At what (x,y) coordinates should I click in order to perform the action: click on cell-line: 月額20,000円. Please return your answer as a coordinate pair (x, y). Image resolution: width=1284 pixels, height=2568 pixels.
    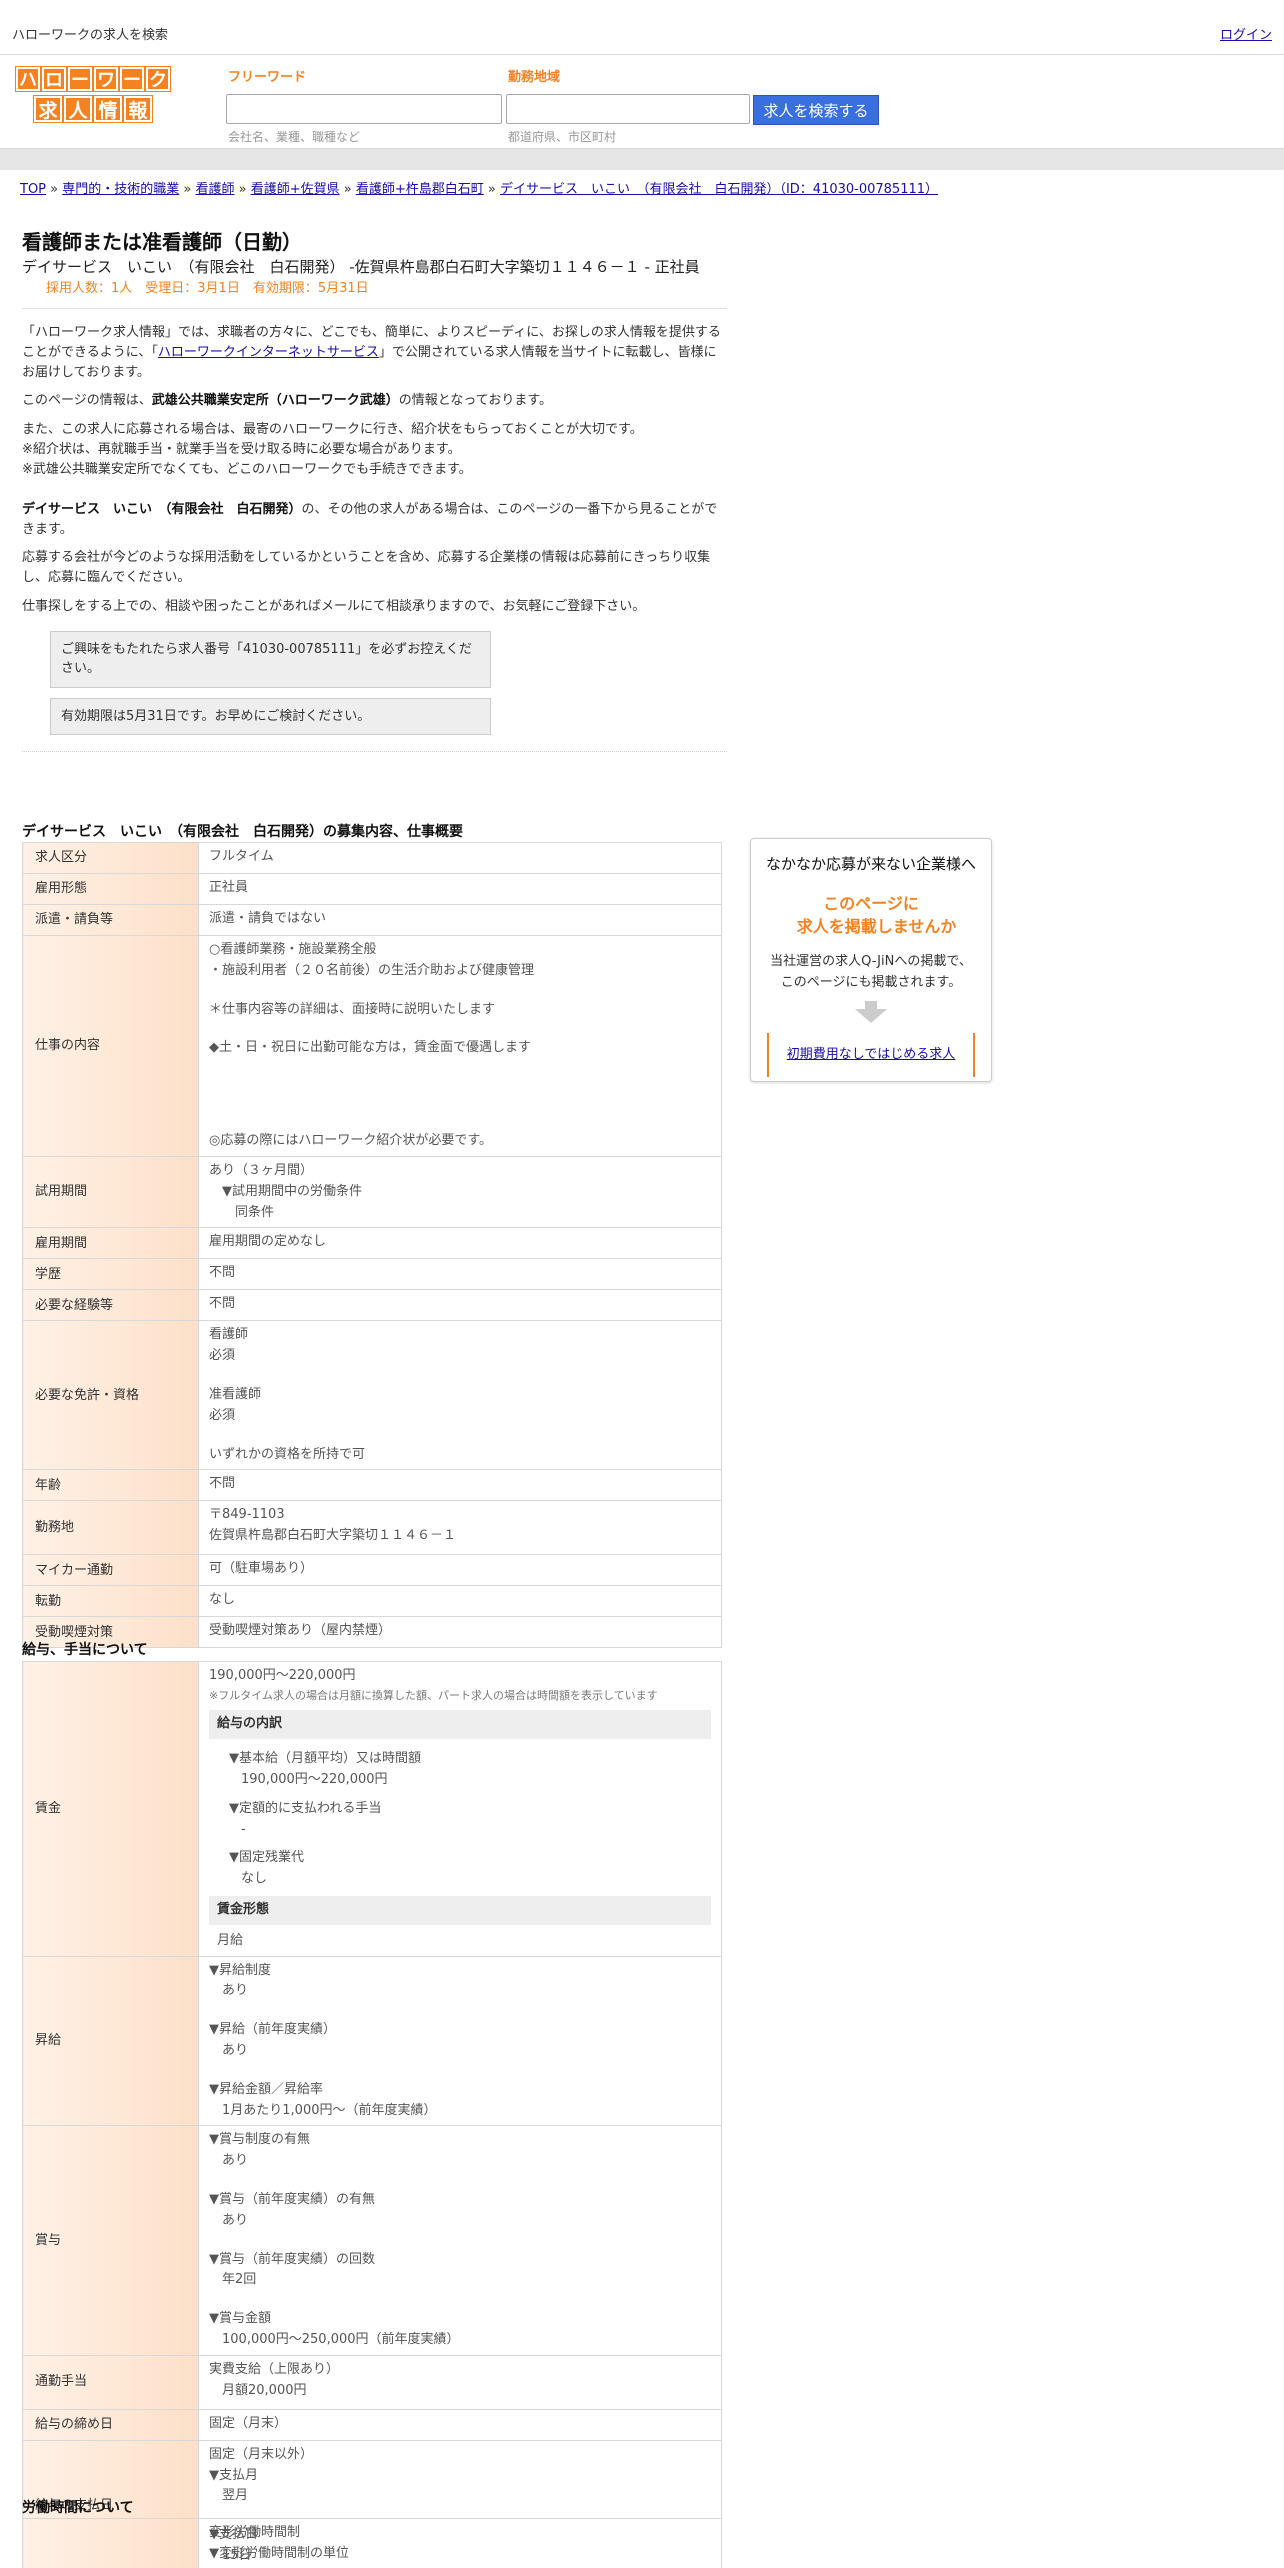
    Looking at the image, I should click on (258, 2390).